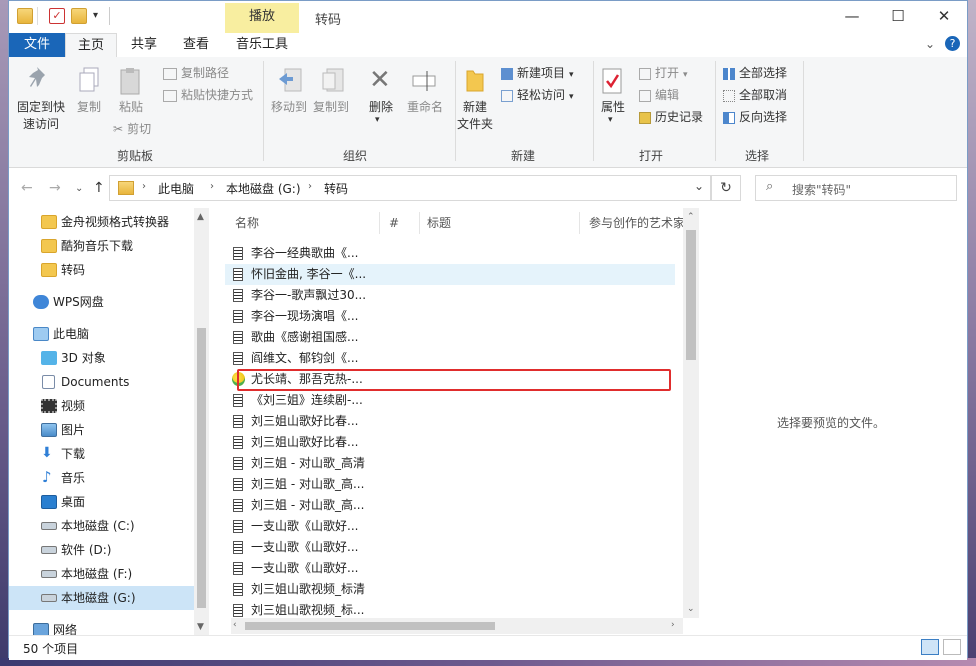 This screenshot has width=976, height=666. What do you see at coordinates (394, 223) in the screenshot?
I see `column-header-number: #` at bounding box center [394, 223].